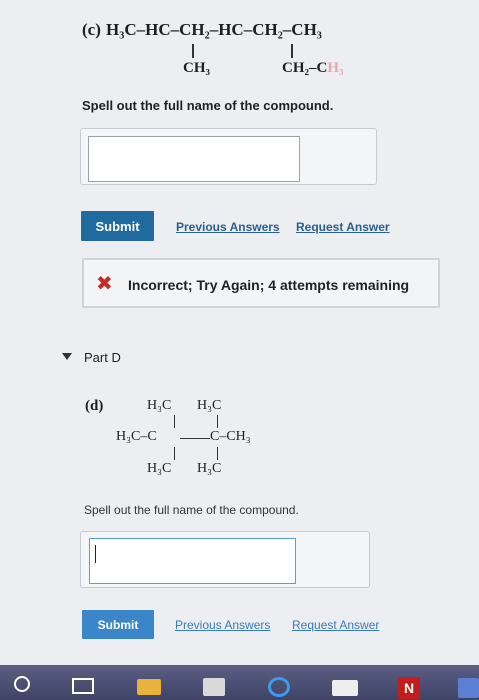  I want to click on store-icon, so click(214, 687).